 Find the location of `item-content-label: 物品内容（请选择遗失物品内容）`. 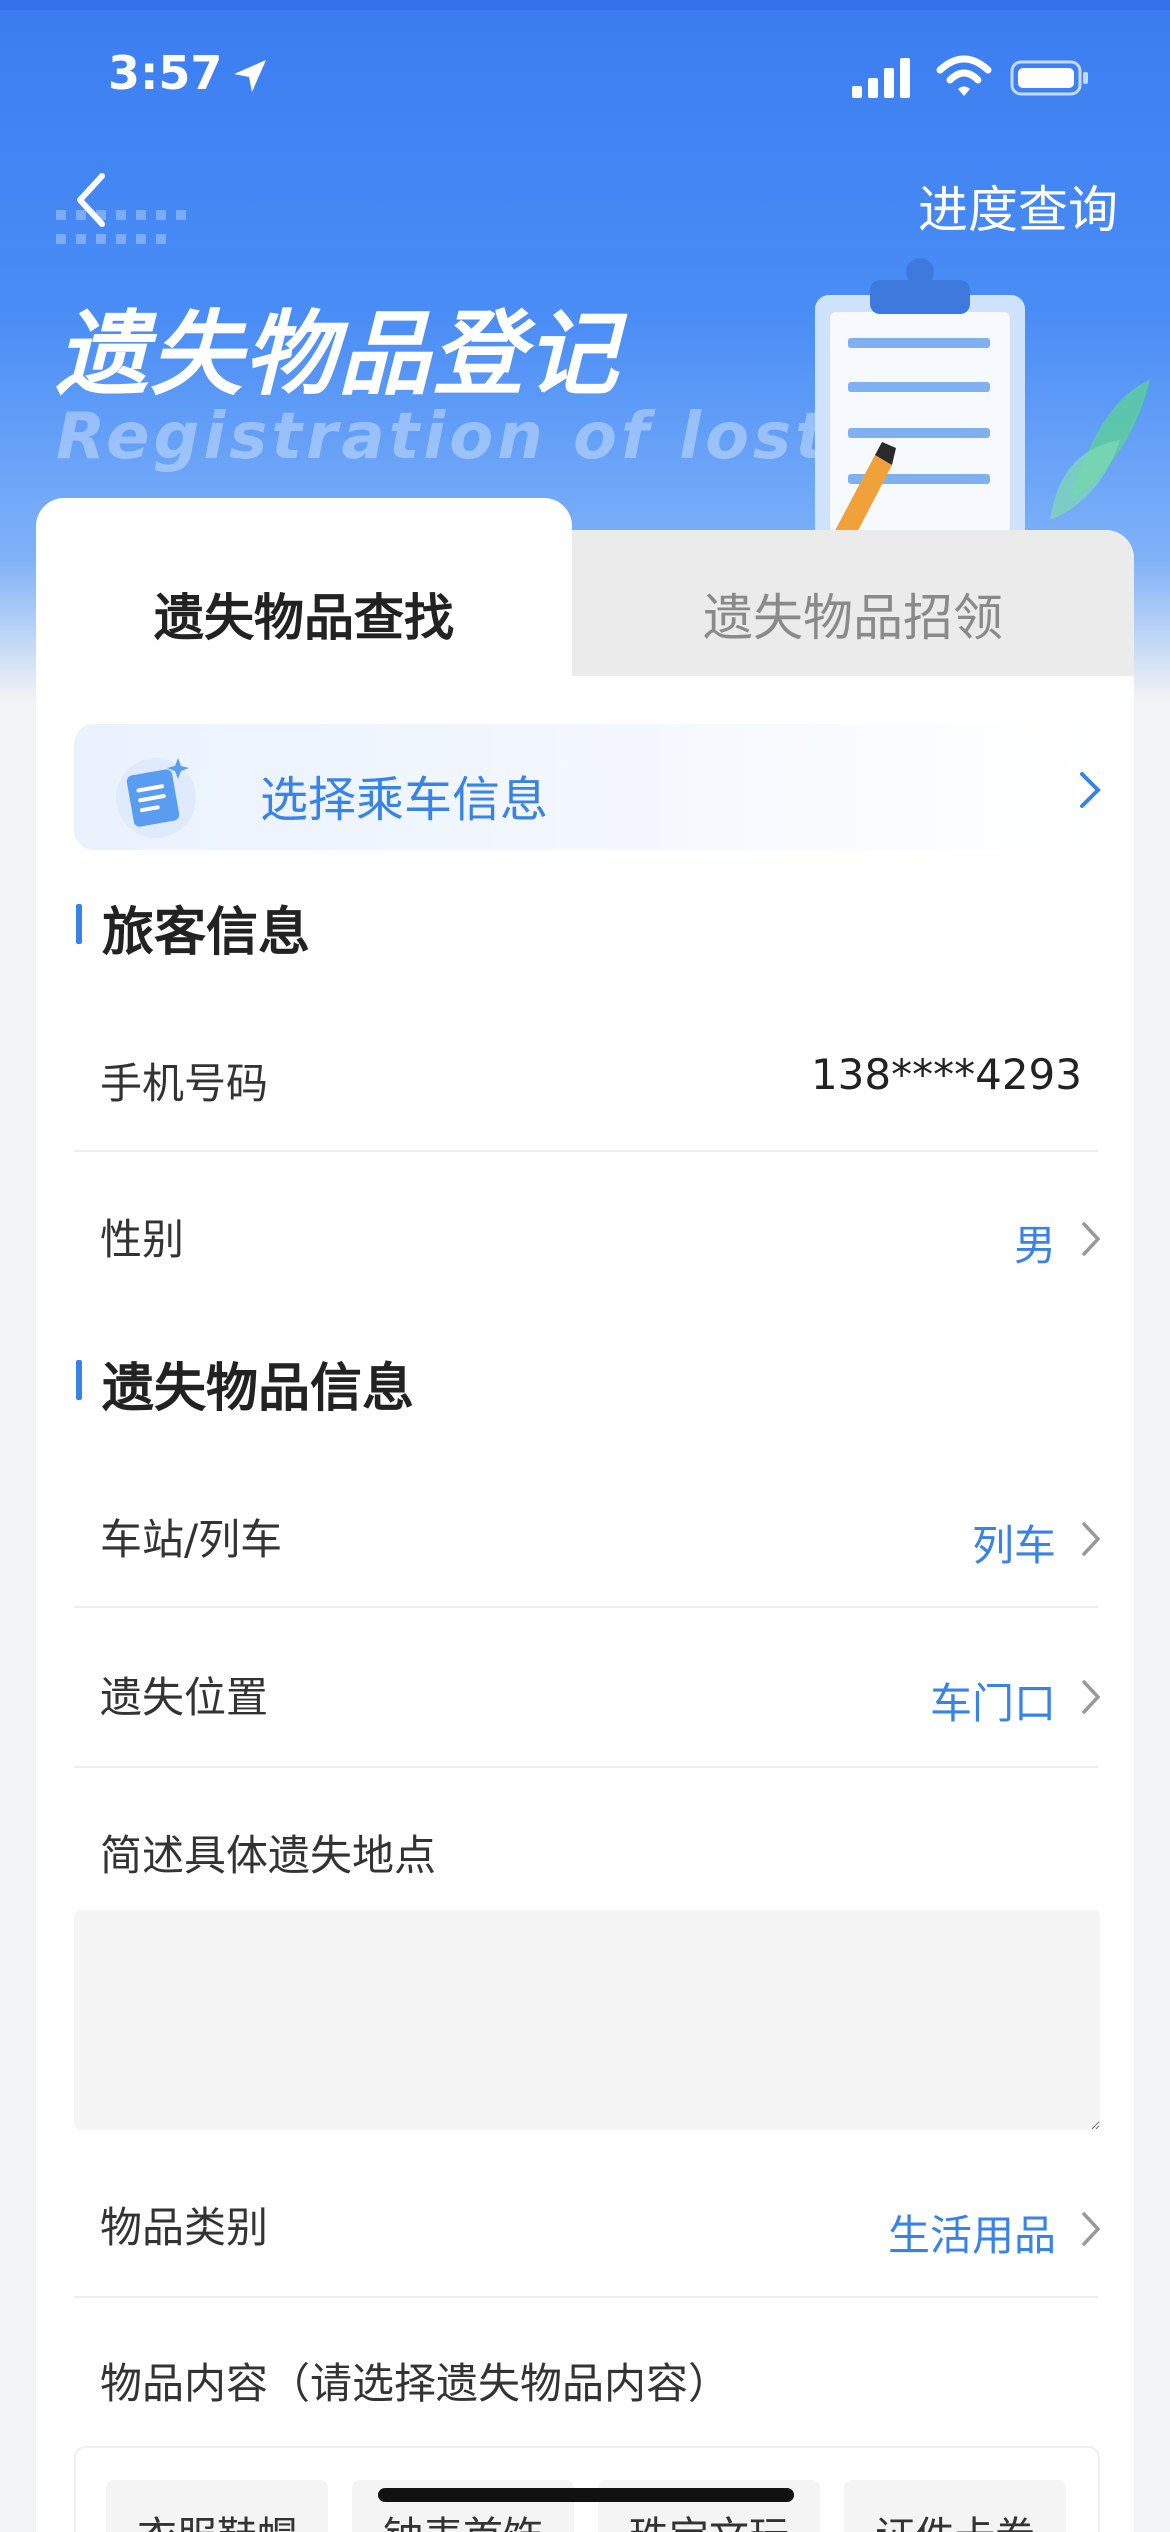

item-content-label: 物品内容（请选择遗失物品内容） is located at coordinates (415, 2383).